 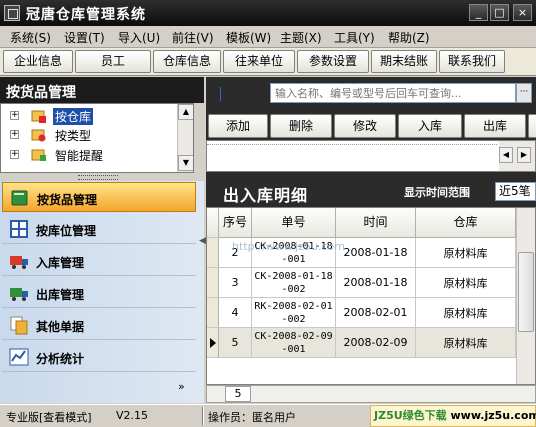 What do you see at coordinates (67, 200) in the screenshot?
I see `nav-label: 按货品管理` at bounding box center [67, 200].